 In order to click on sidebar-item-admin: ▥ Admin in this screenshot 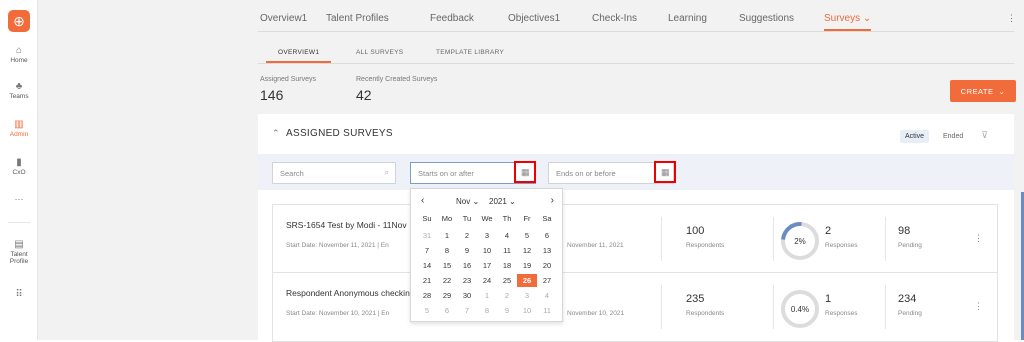, I will do `click(19, 128)`.